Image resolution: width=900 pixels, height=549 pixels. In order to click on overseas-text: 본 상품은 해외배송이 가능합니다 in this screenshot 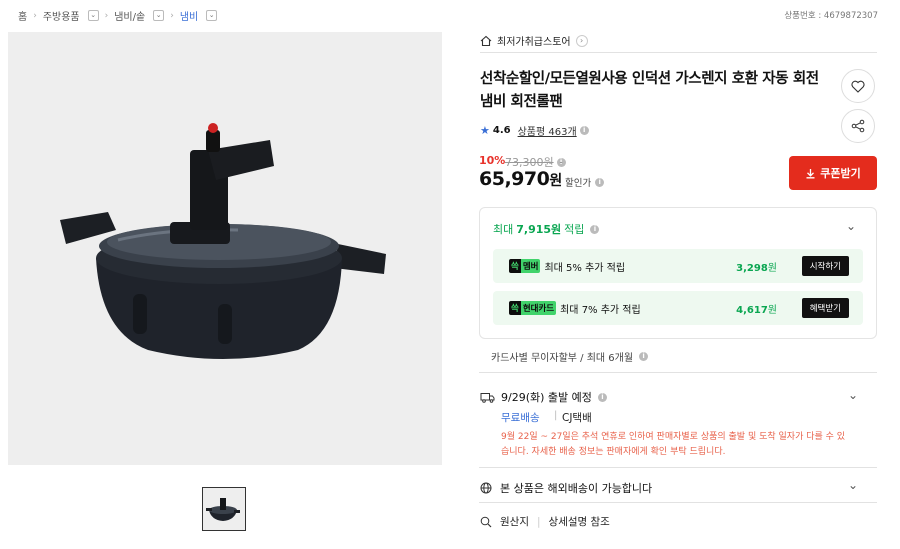, I will do `click(576, 488)`.